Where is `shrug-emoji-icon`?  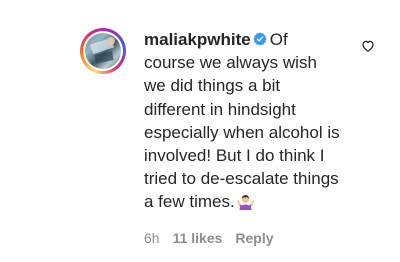
shrug-emoji-icon is located at coordinates (245, 203).